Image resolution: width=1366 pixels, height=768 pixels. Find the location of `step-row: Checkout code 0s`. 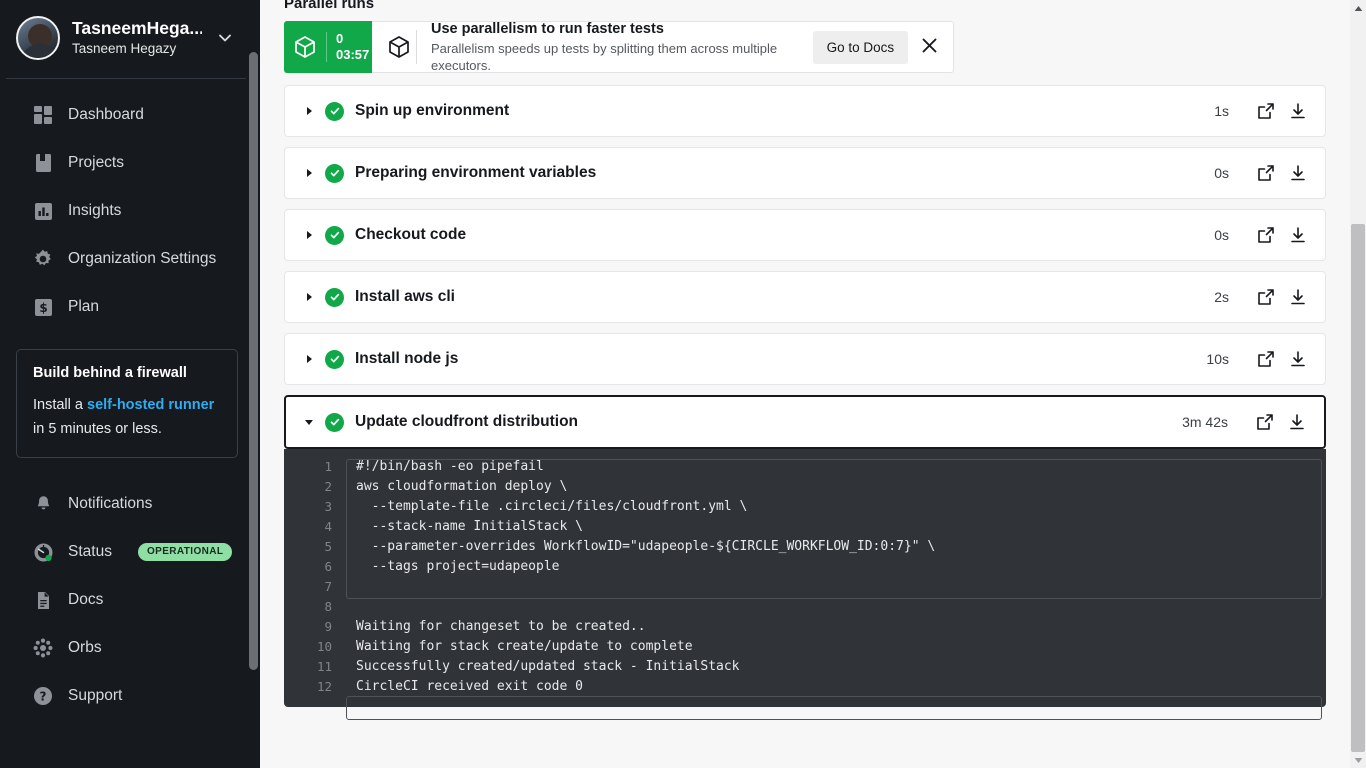

step-row: Checkout code 0s is located at coordinates (805, 235).